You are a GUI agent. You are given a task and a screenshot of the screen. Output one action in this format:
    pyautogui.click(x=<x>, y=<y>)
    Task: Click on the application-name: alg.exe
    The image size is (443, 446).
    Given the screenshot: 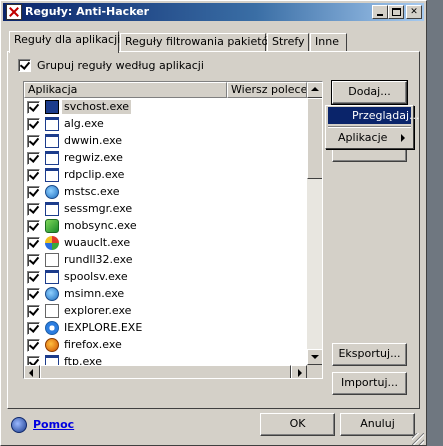 What is the action you would take?
    pyautogui.click(x=84, y=123)
    